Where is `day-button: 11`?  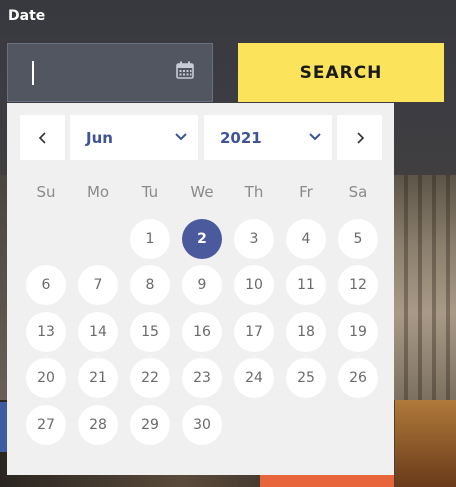 day-button: 11 is located at coordinates (306, 285).